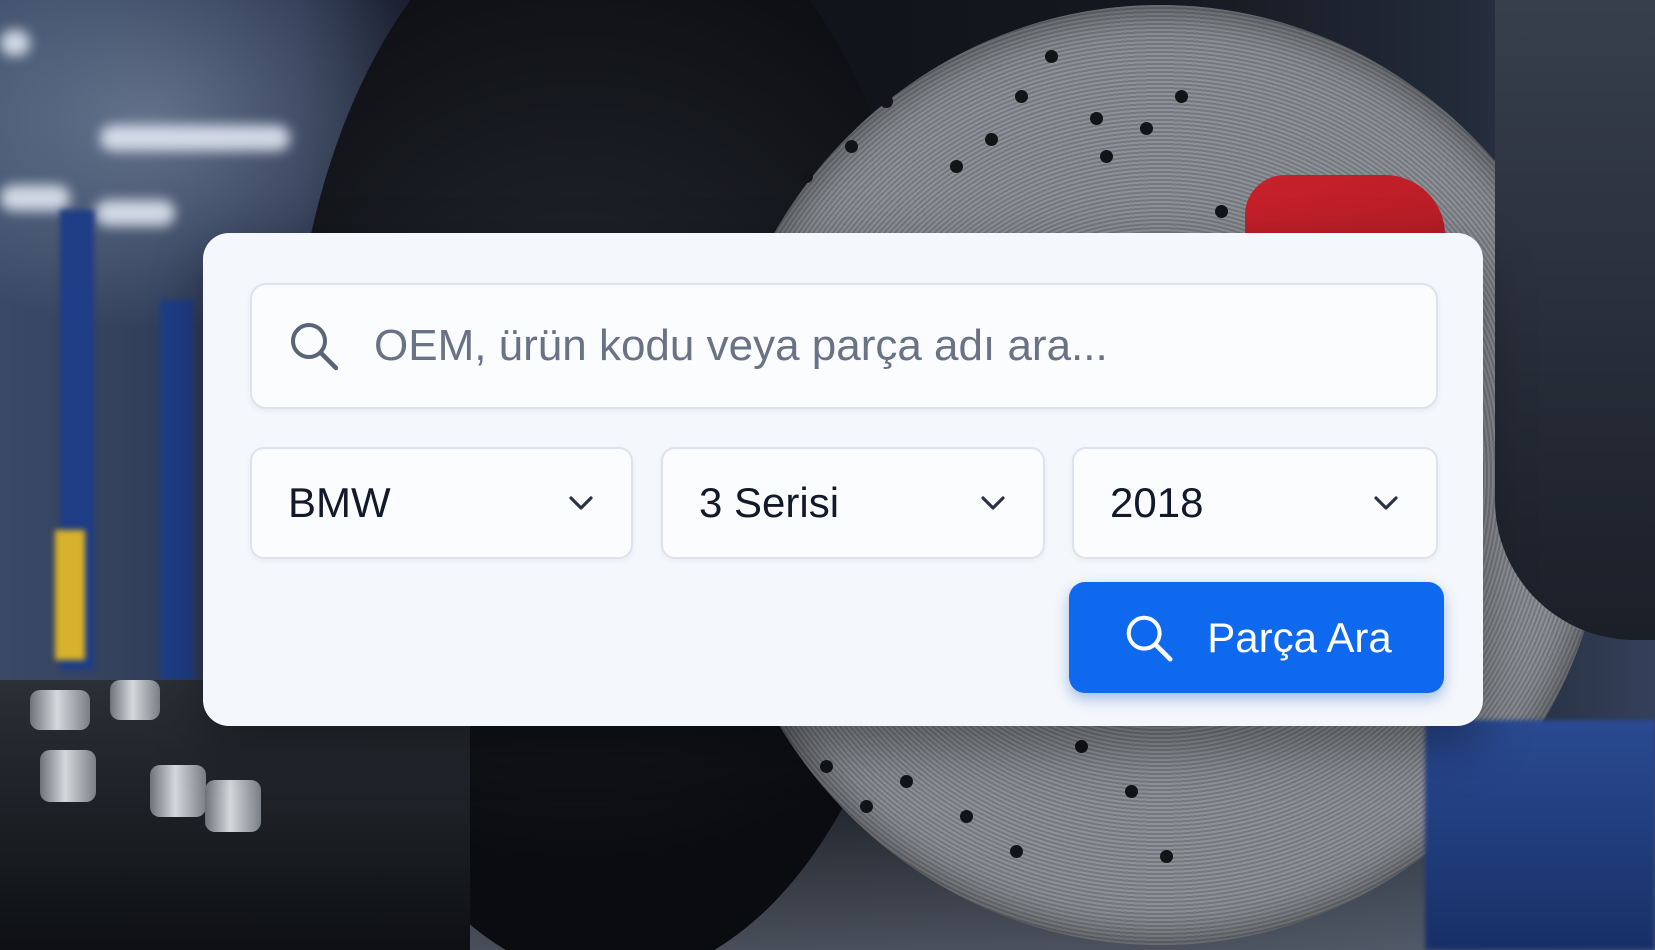  I want to click on model-select-value: 3 Serisi, so click(769, 502).